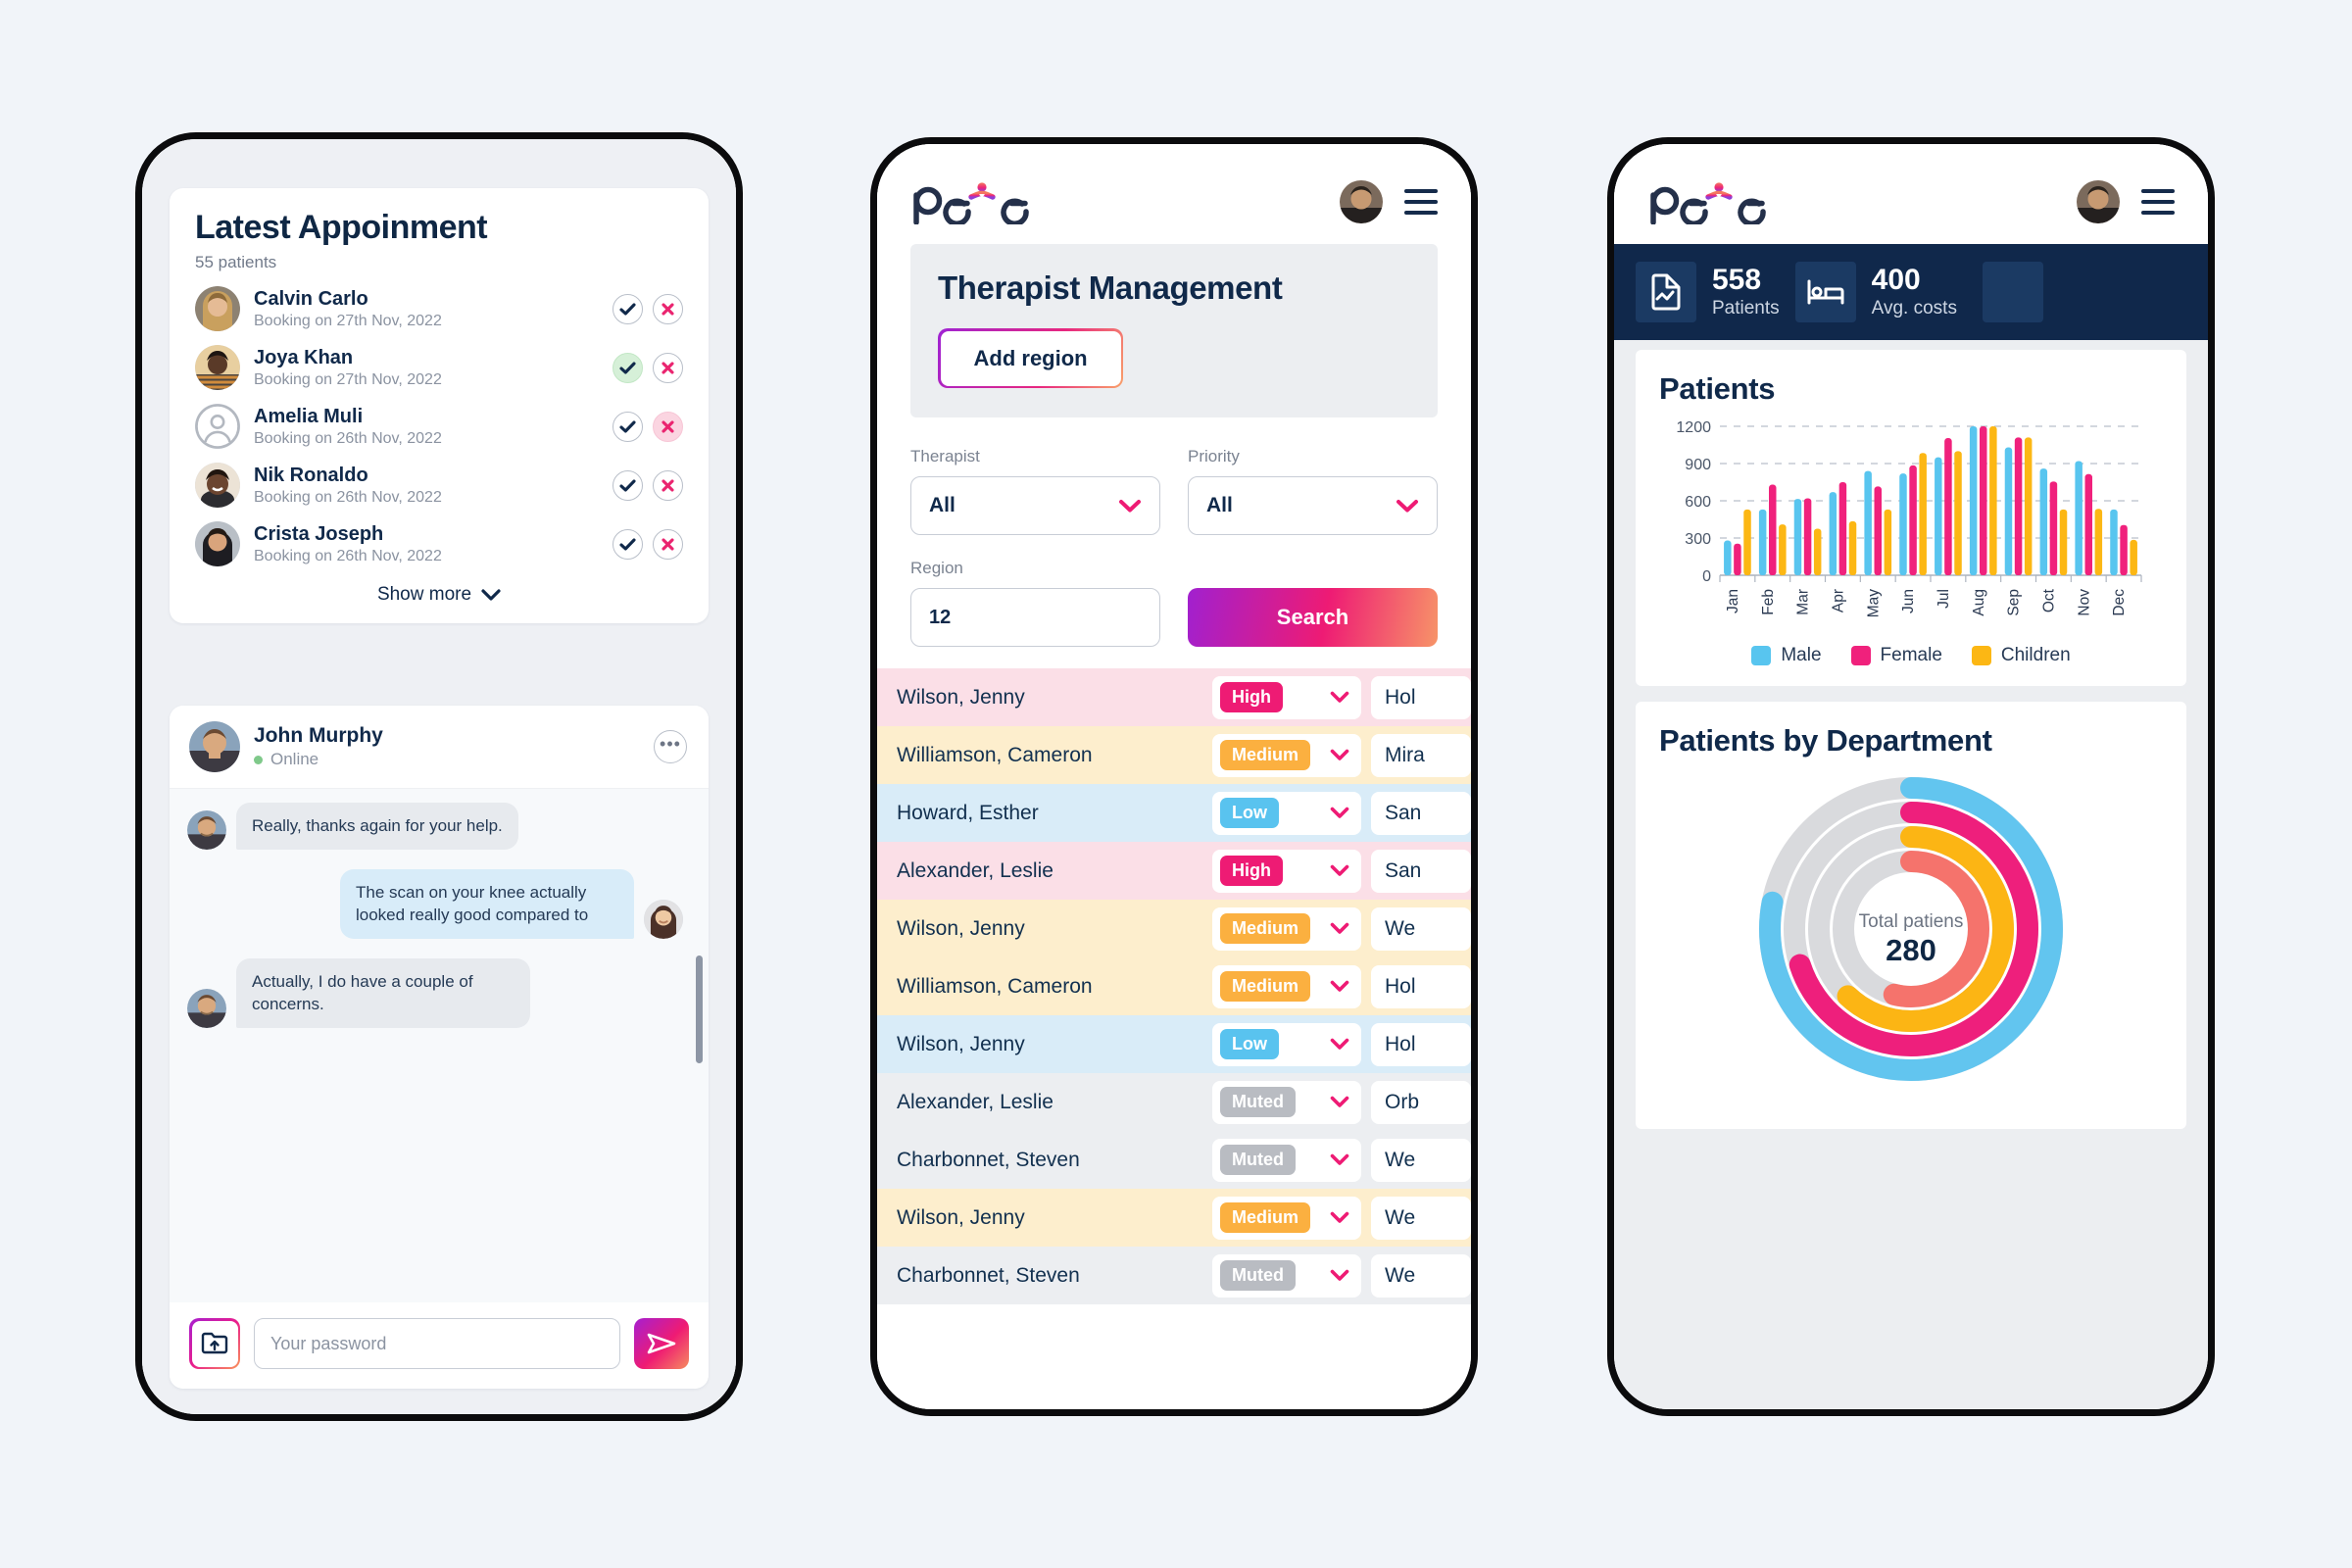 The height and width of the screenshot is (1568, 2352). Describe the element at coordinates (1174, 1102) in the screenshot. I see `table-row: Alexander, Leslie Muted Orb` at that location.